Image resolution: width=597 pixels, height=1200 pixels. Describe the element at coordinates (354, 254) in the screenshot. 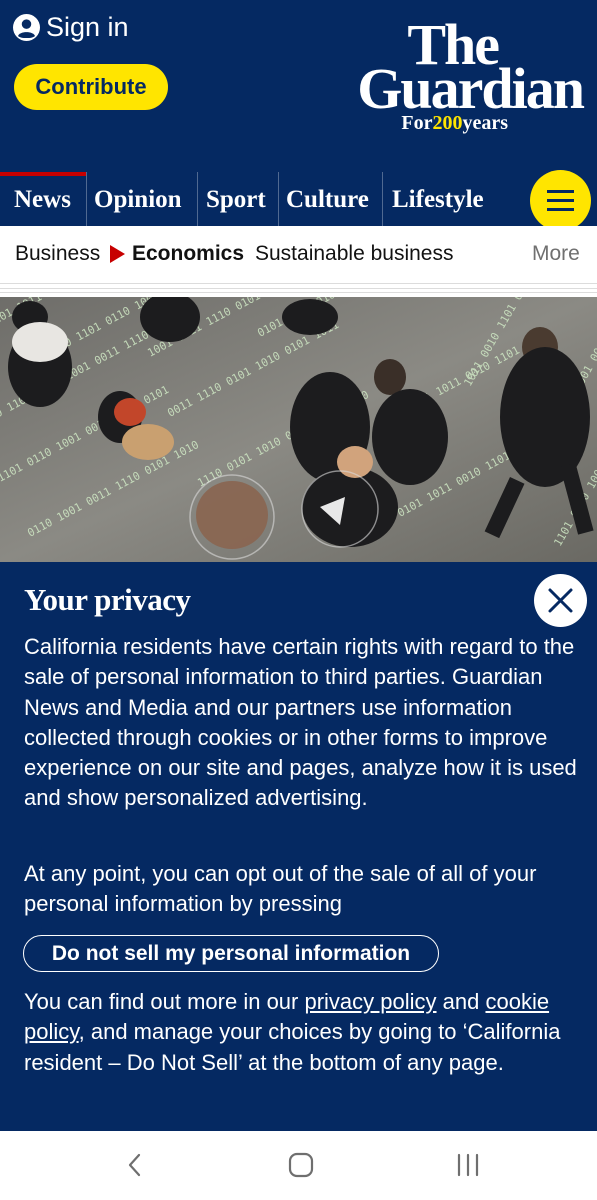

I see `subnav-item-sustainable-business: Sustainable business` at that location.